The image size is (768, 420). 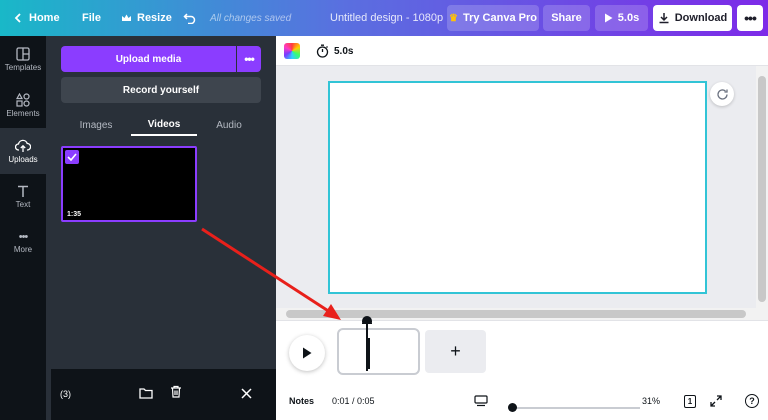 What do you see at coordinates (651, 401) in the screenshot?
I see `zoom-level: 31%` at bounding box center [651, 401].